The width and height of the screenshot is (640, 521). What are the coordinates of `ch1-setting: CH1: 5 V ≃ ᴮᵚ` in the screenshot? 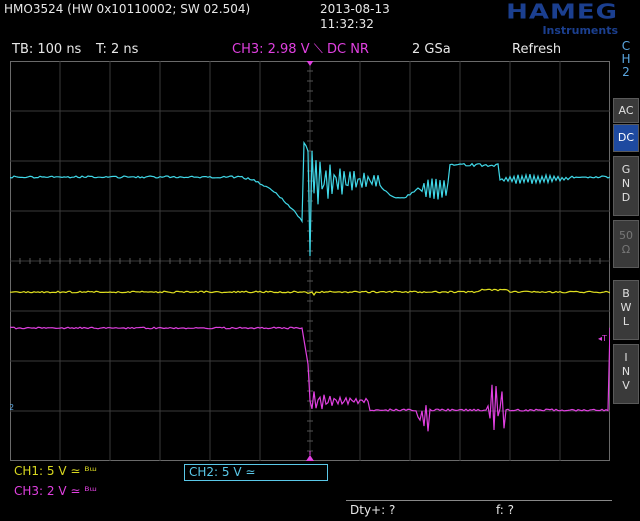 It's located at (55, 471).